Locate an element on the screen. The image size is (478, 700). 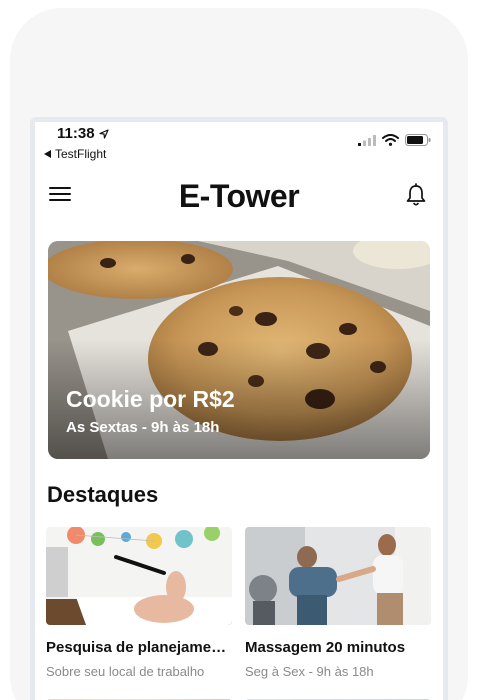
back-label: TestFlight is located at coordinates (81, 154).